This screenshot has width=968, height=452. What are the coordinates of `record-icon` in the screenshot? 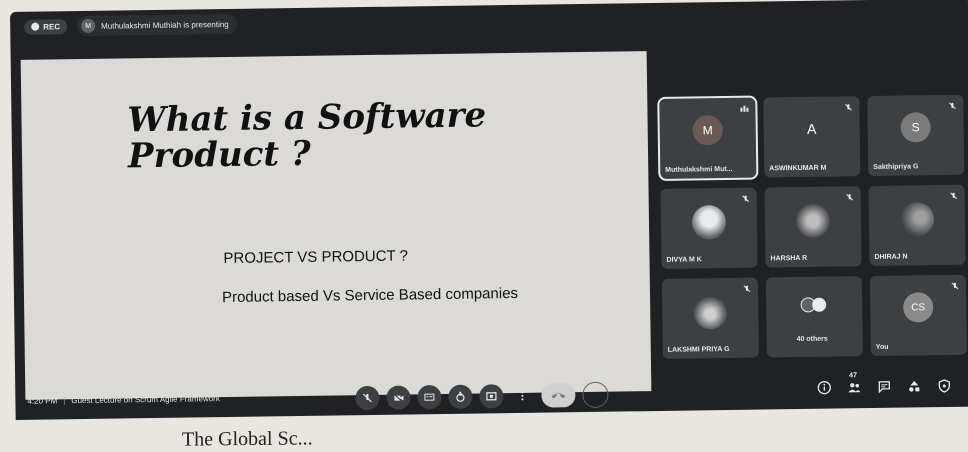 It's located at (35, 26).